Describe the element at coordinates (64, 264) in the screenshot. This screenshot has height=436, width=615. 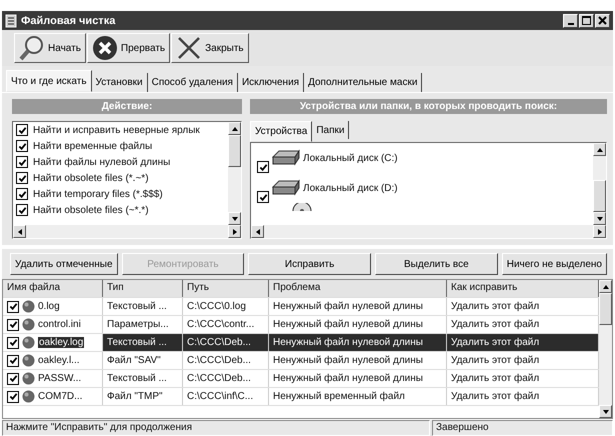
I see `action-button: Удалить отмеченные` at that location.